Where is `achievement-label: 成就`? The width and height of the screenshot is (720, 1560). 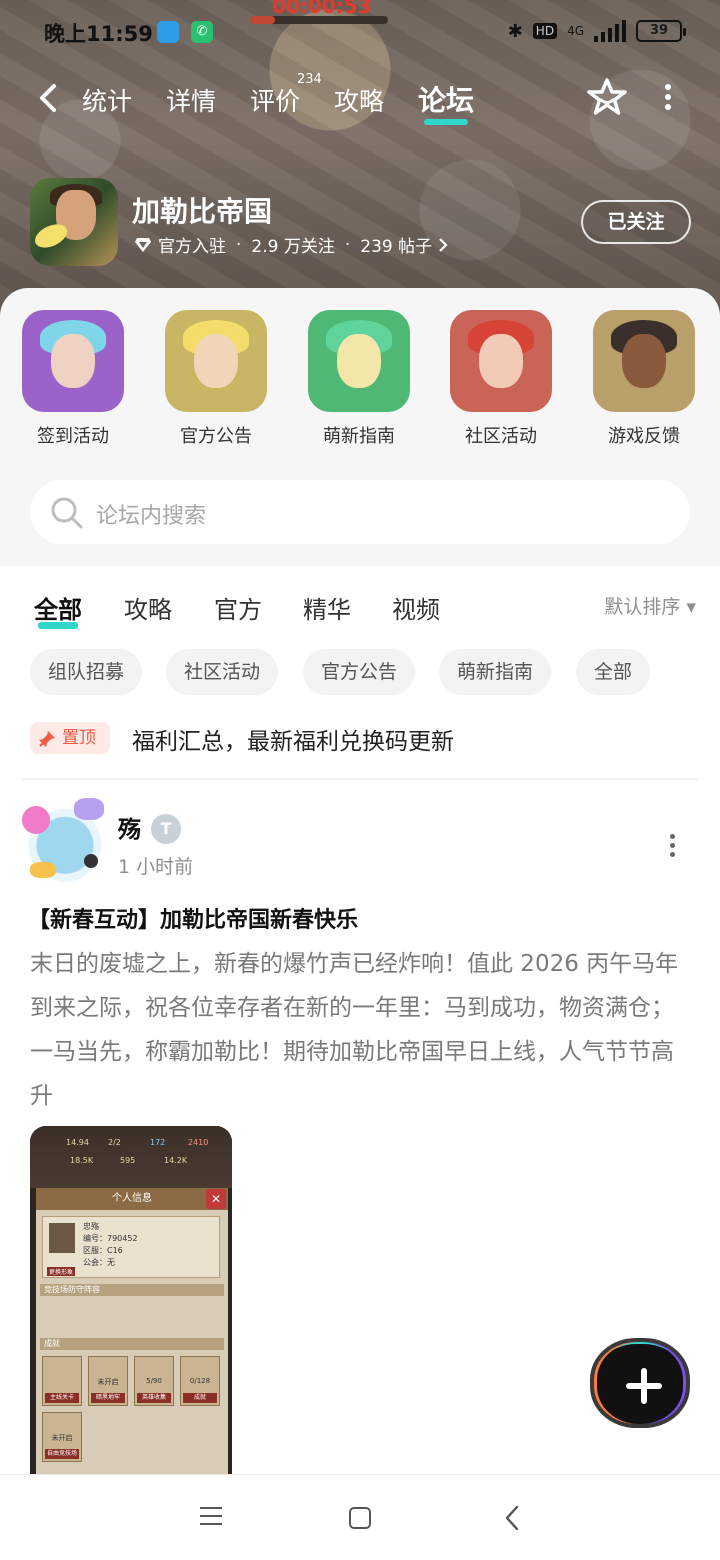 achievement-label: 成就 is located at coordinates (200, 1398).